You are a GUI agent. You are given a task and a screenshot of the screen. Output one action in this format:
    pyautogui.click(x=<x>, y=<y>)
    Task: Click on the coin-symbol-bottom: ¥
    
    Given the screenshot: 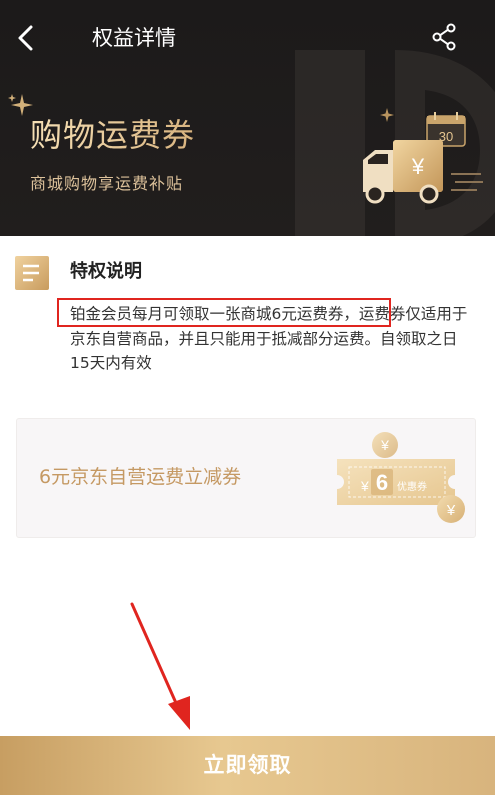 What is the action you would take?
    pyautogui.click(x=451, y=510)
    